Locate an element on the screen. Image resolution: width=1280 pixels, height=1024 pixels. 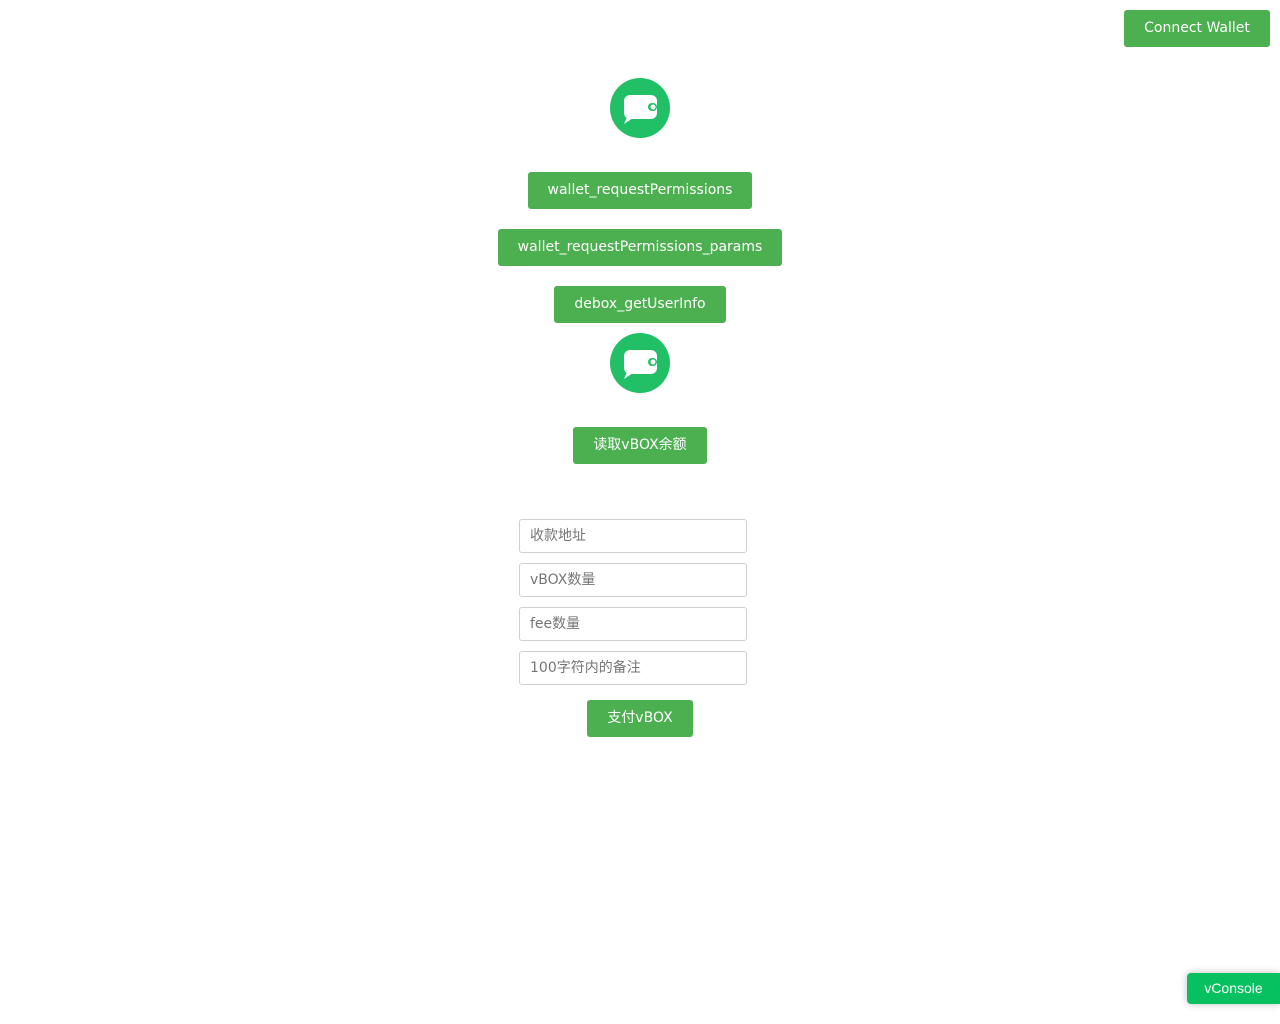
pay-vbox-button: 支付vBOX is located at coordinates (640, 718).